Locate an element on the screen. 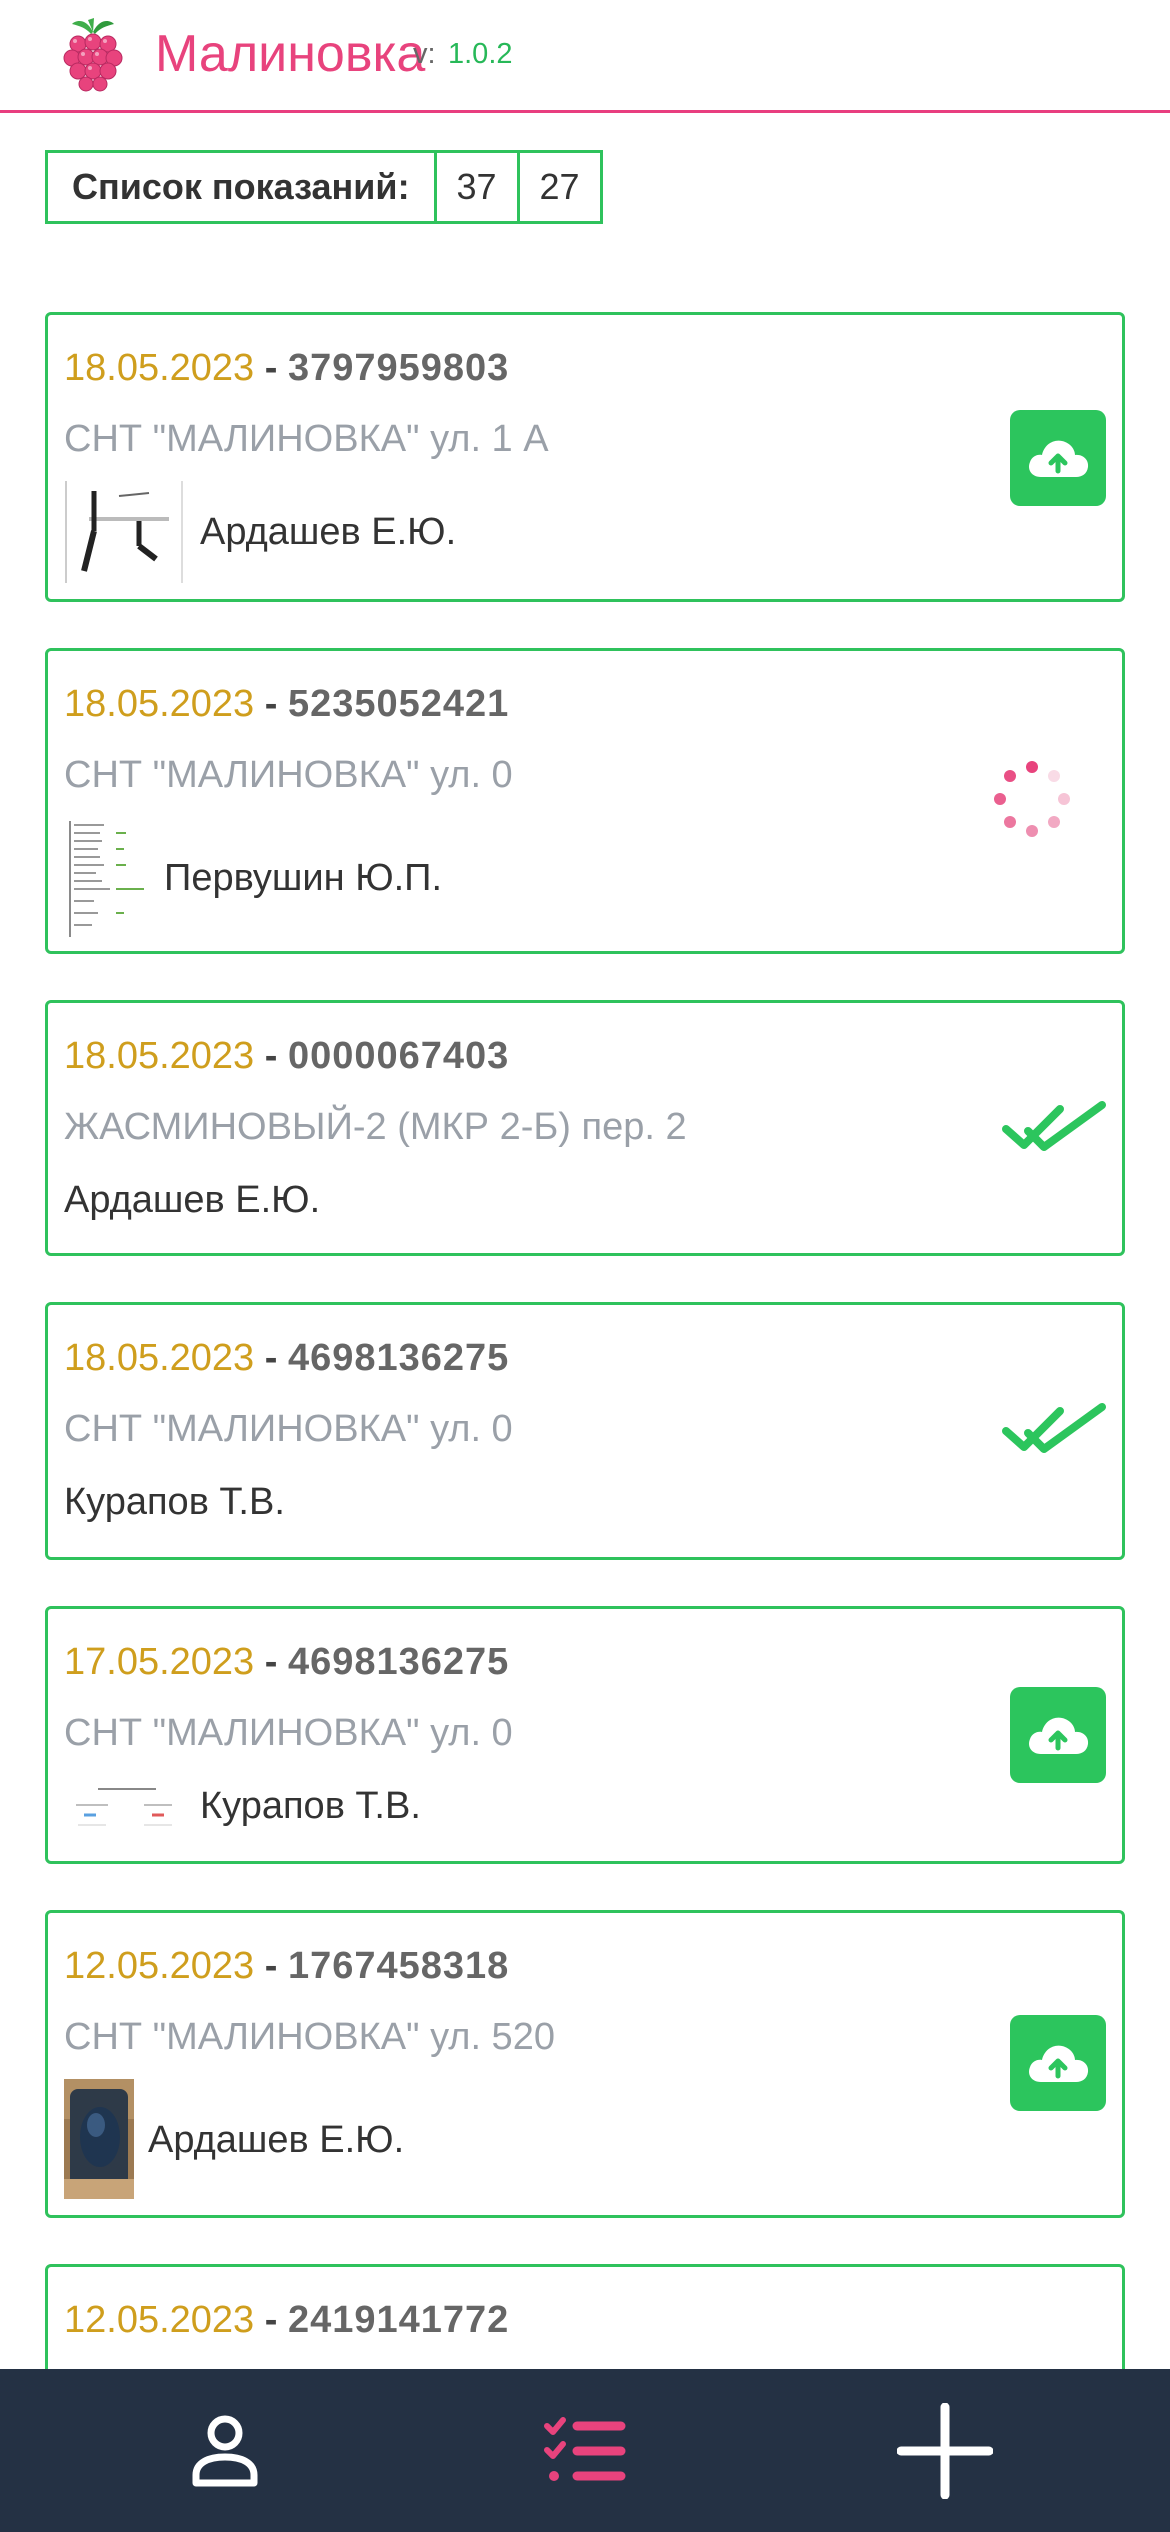 Image resolution: width=1170 pixels, height=2532 pixels. version-label: v: is located at coordinates (424, 54).